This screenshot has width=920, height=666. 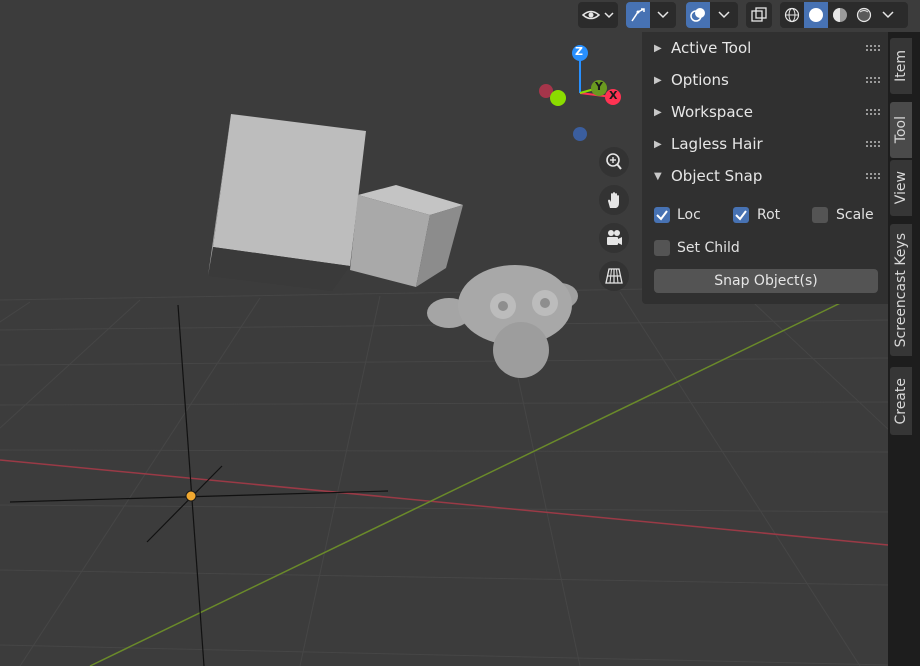 I want to click on shading-solid-button, so click(x=816, y=15).